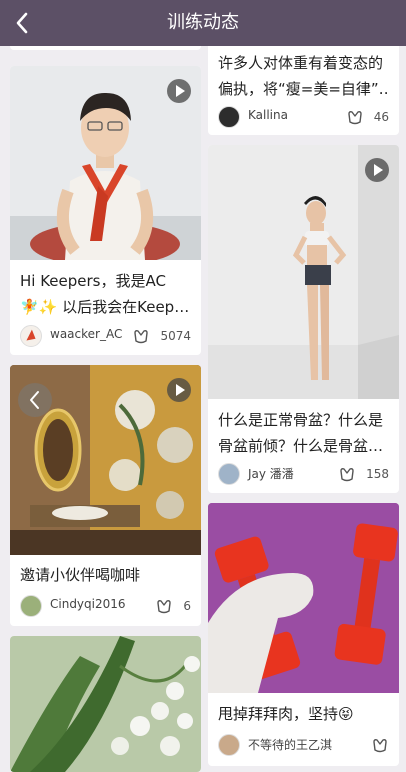 This screenshot has width=406, height=772. I want to click on like-group: 5074, so click(161, 336).